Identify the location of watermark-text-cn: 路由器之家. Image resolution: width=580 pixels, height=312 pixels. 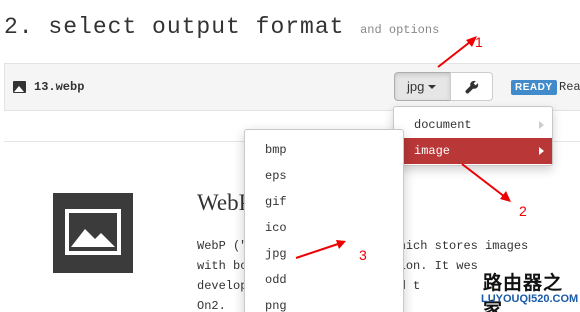
(523, 292).